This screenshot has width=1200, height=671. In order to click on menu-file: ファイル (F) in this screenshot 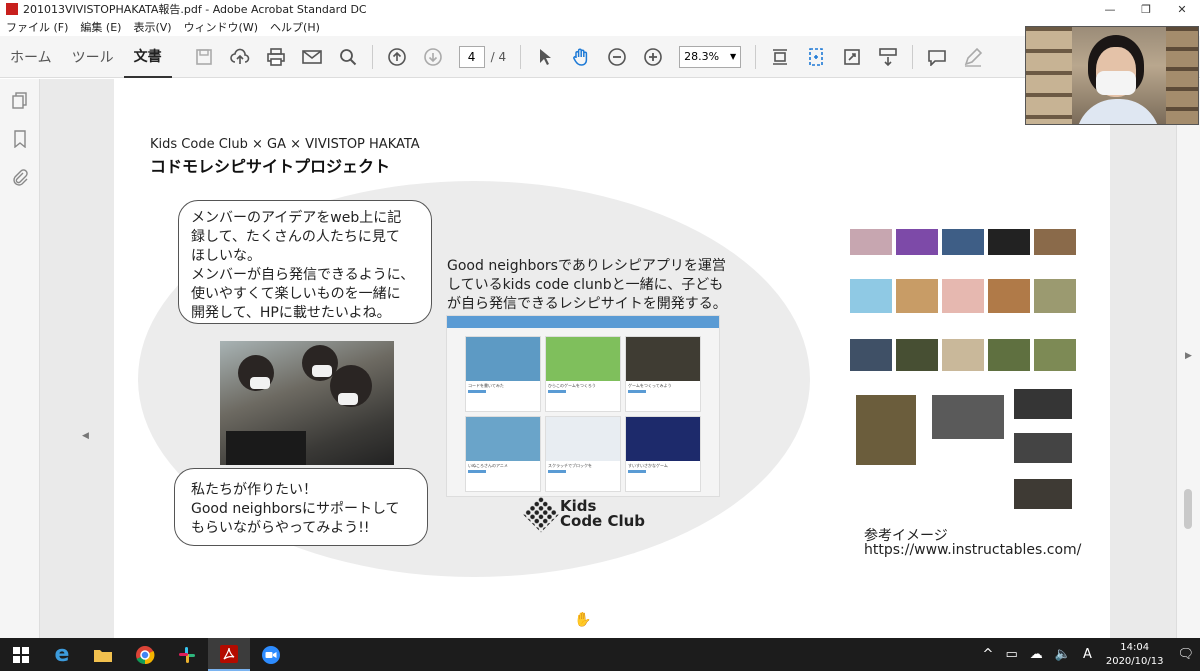, I will do `click(37, 27)`.